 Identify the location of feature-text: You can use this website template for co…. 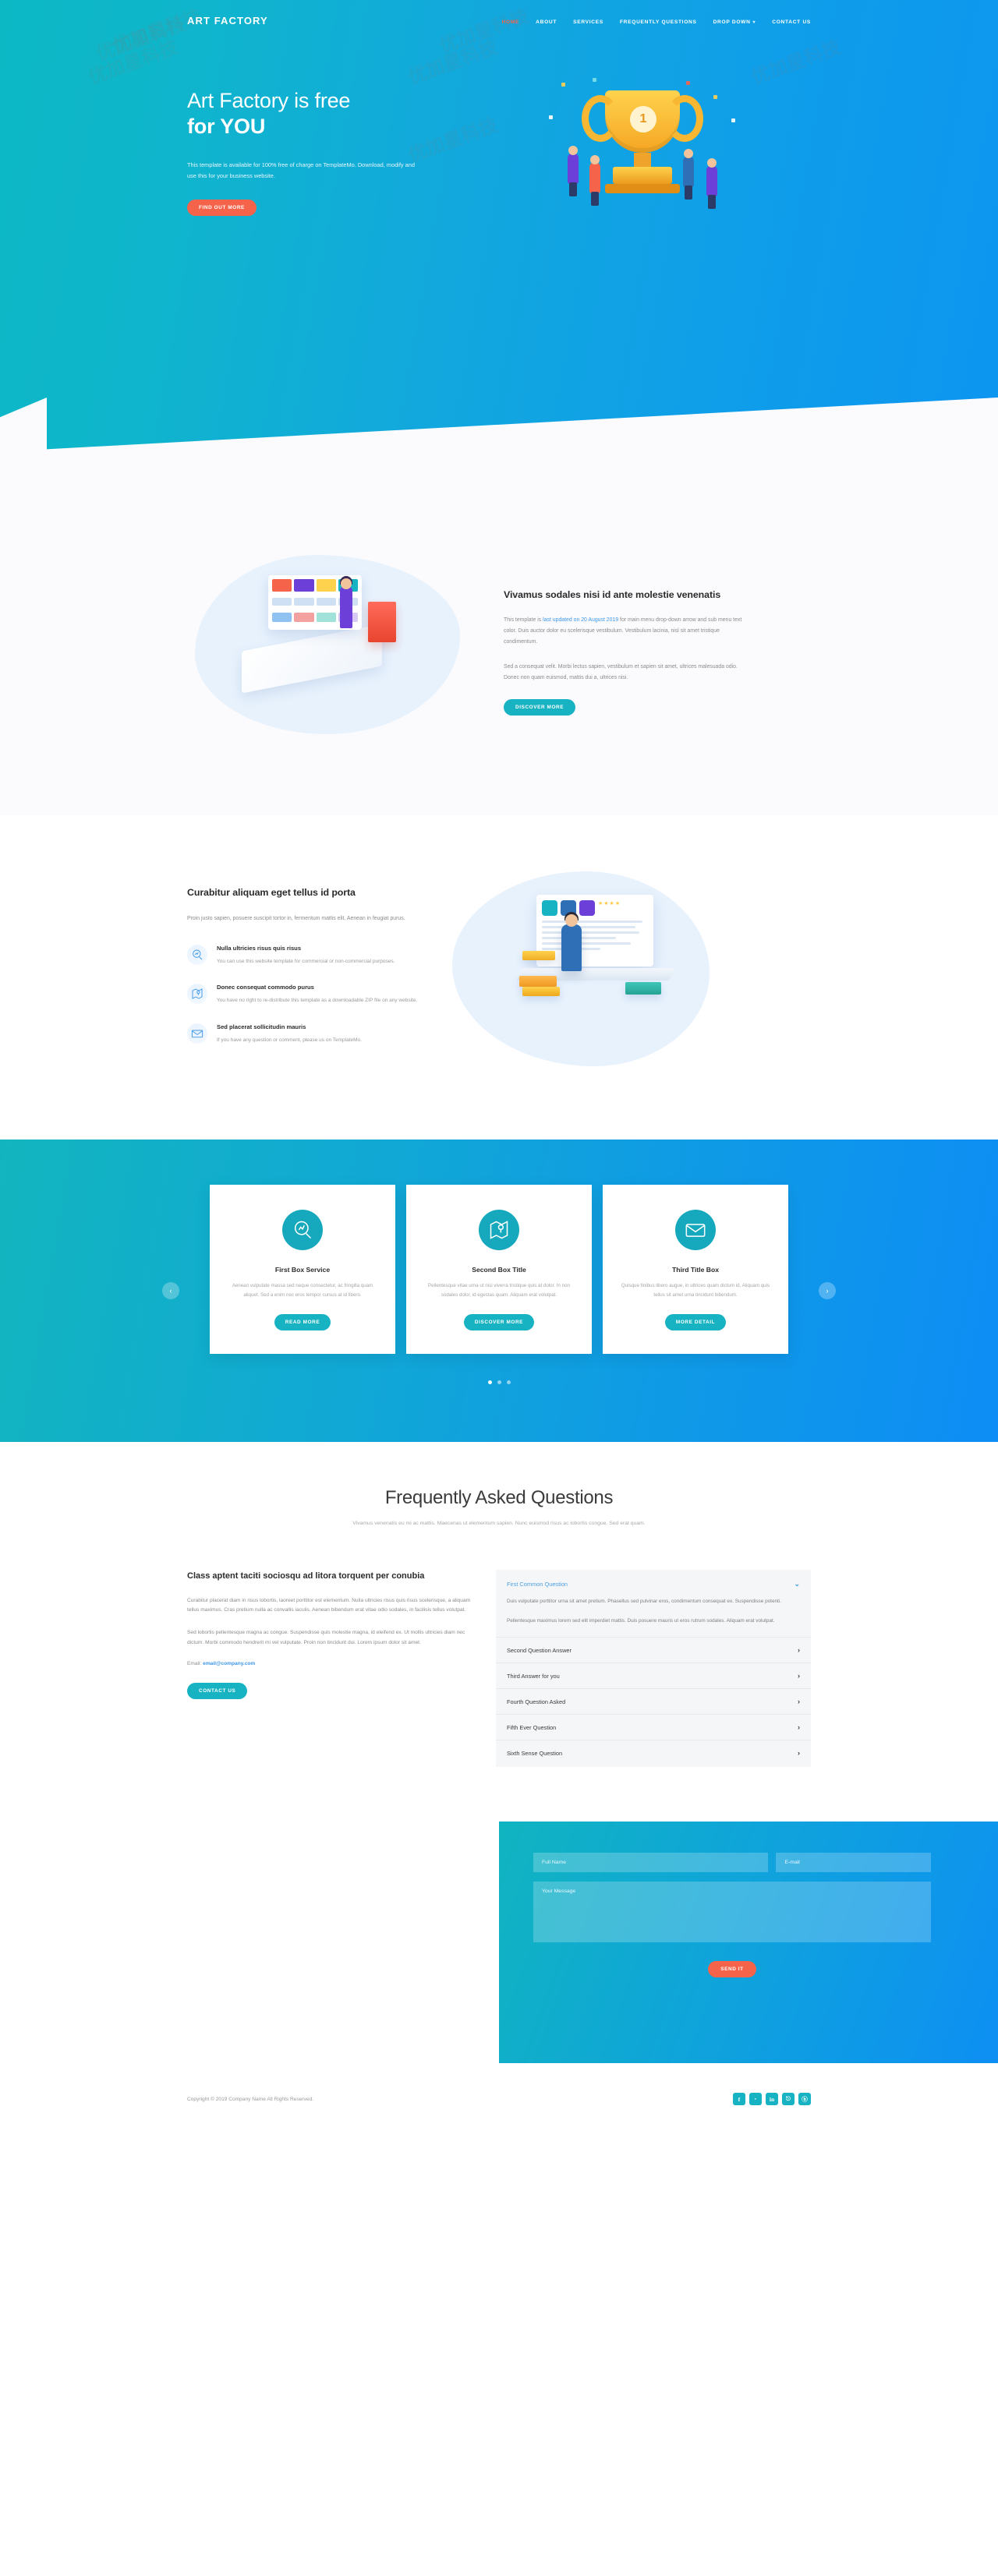
(306, 961).